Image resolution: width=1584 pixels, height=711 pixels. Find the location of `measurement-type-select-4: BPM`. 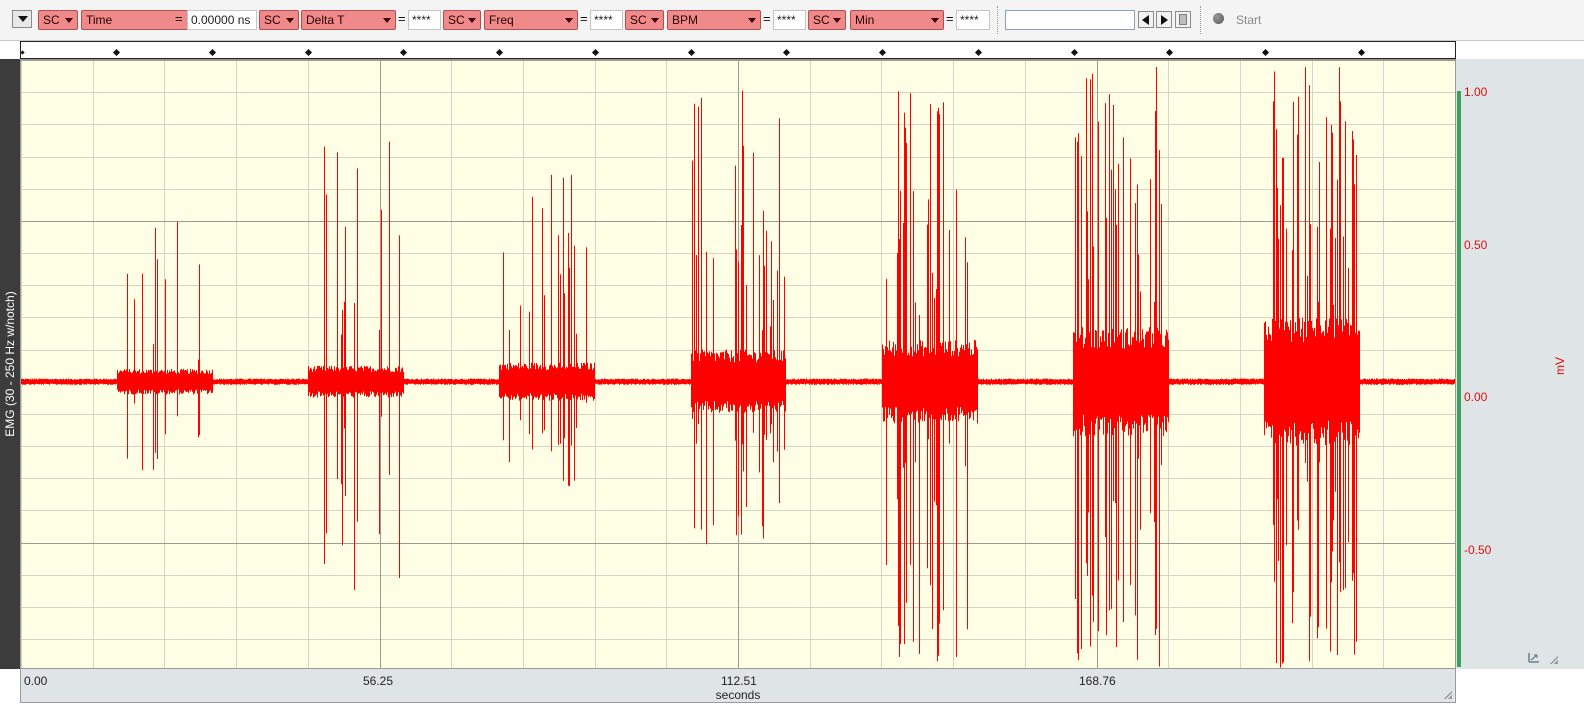

measurement-type-select-4: BPM is located at coordinates (714, 20).